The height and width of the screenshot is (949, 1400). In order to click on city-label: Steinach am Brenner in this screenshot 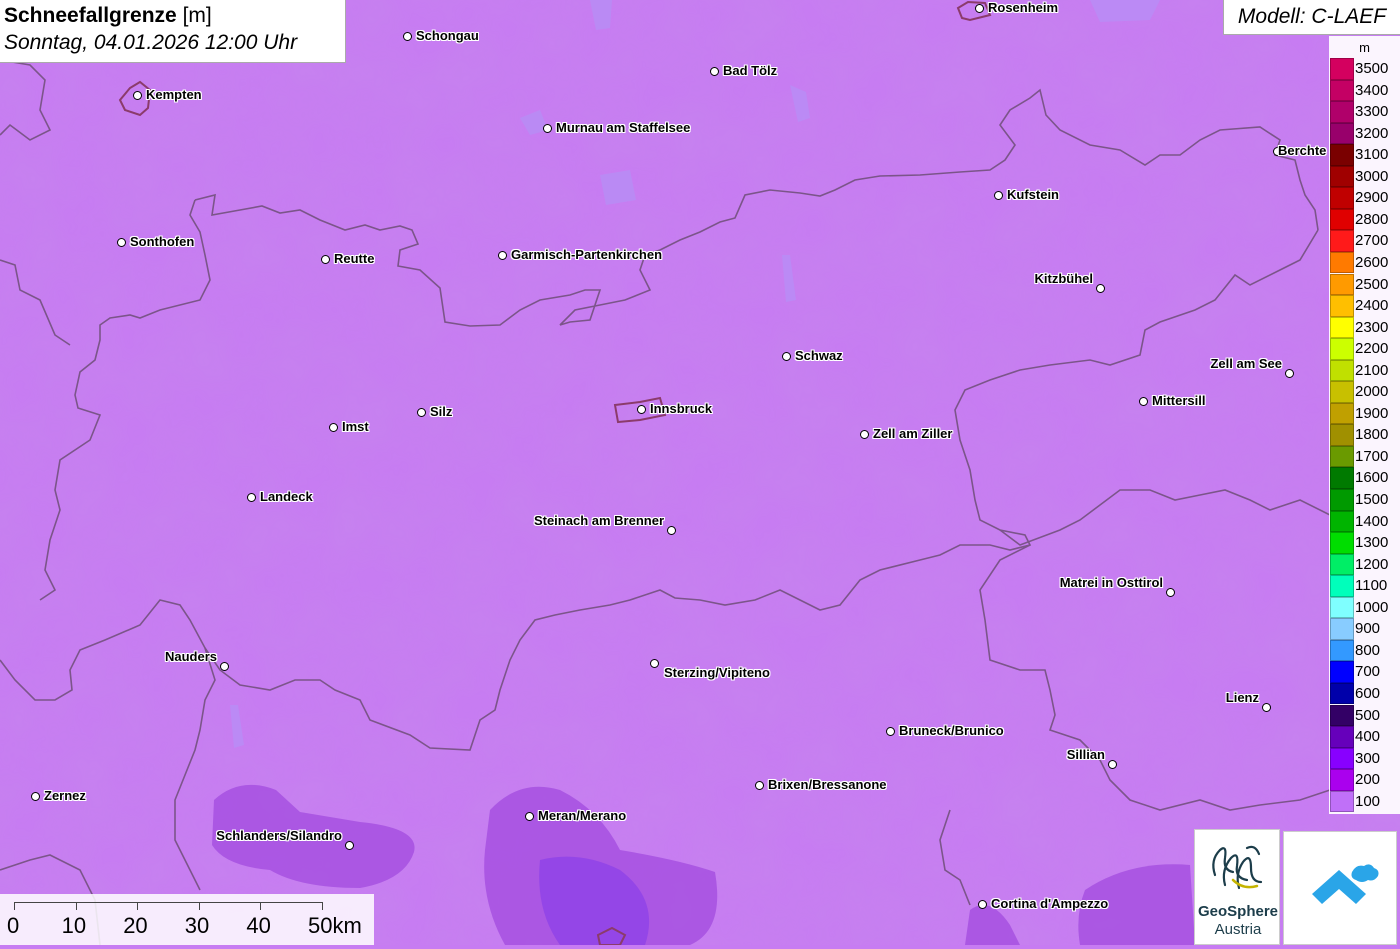, I will do `click(598, 520)`.